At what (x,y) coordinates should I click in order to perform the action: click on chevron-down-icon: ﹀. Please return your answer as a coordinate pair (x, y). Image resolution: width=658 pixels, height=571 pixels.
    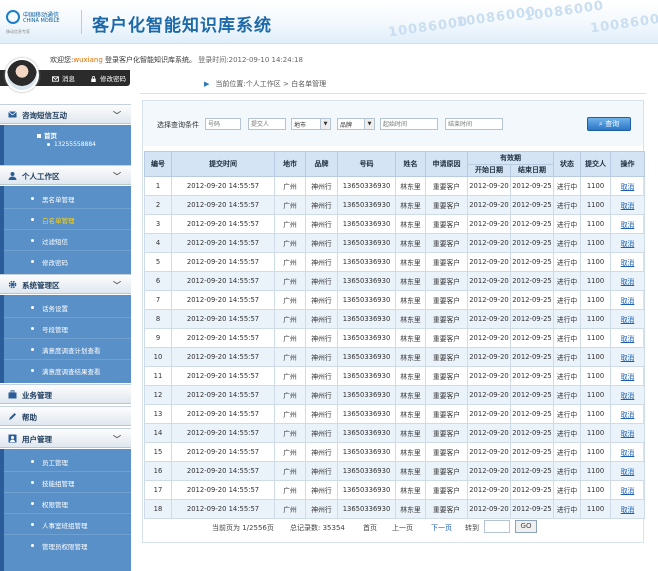
    Looking at the image, I should click on (117, 115).